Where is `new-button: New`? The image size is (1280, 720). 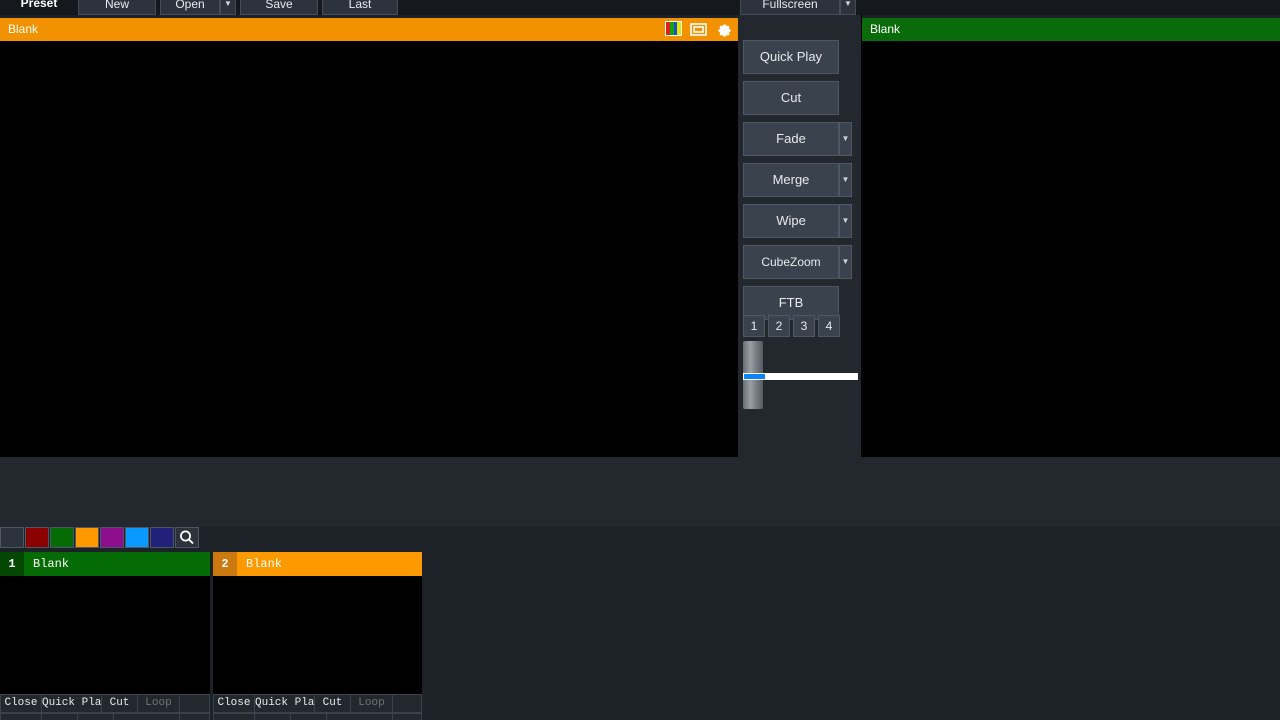 new-button: New is located at coordinates (117, 7).